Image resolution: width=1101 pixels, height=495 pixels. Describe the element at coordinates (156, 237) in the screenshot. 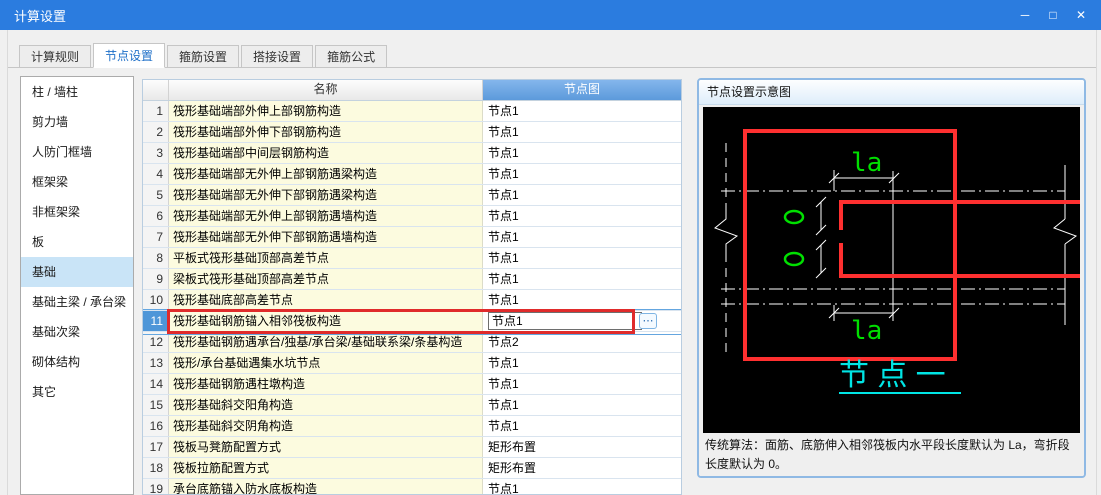

I see `row-number-cell: 7` at that location.